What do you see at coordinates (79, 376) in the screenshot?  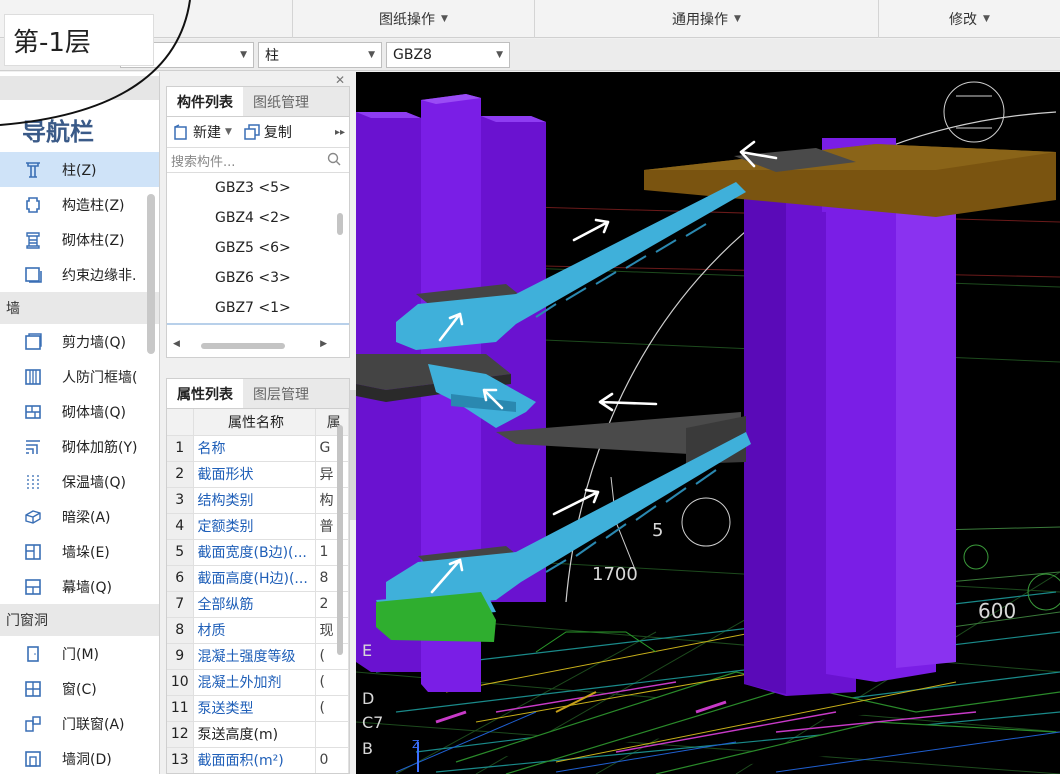 I see `sidebar-item-civil-defense-wall: 人防门框墙(` at bounding box center [79, 376].